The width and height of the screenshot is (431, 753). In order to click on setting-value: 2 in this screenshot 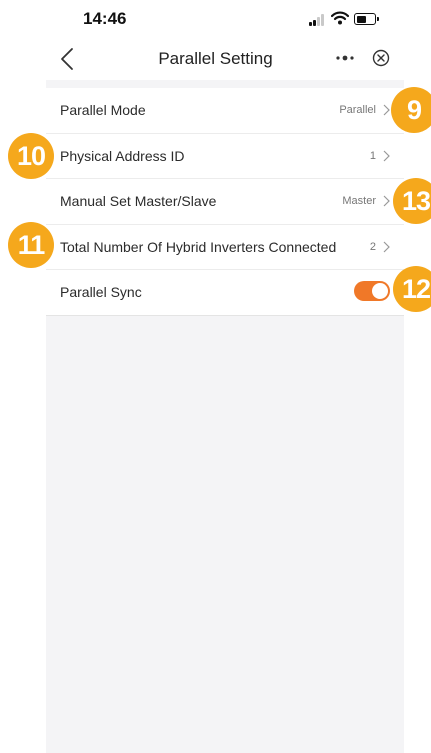, I will do `click(372, 246)`.